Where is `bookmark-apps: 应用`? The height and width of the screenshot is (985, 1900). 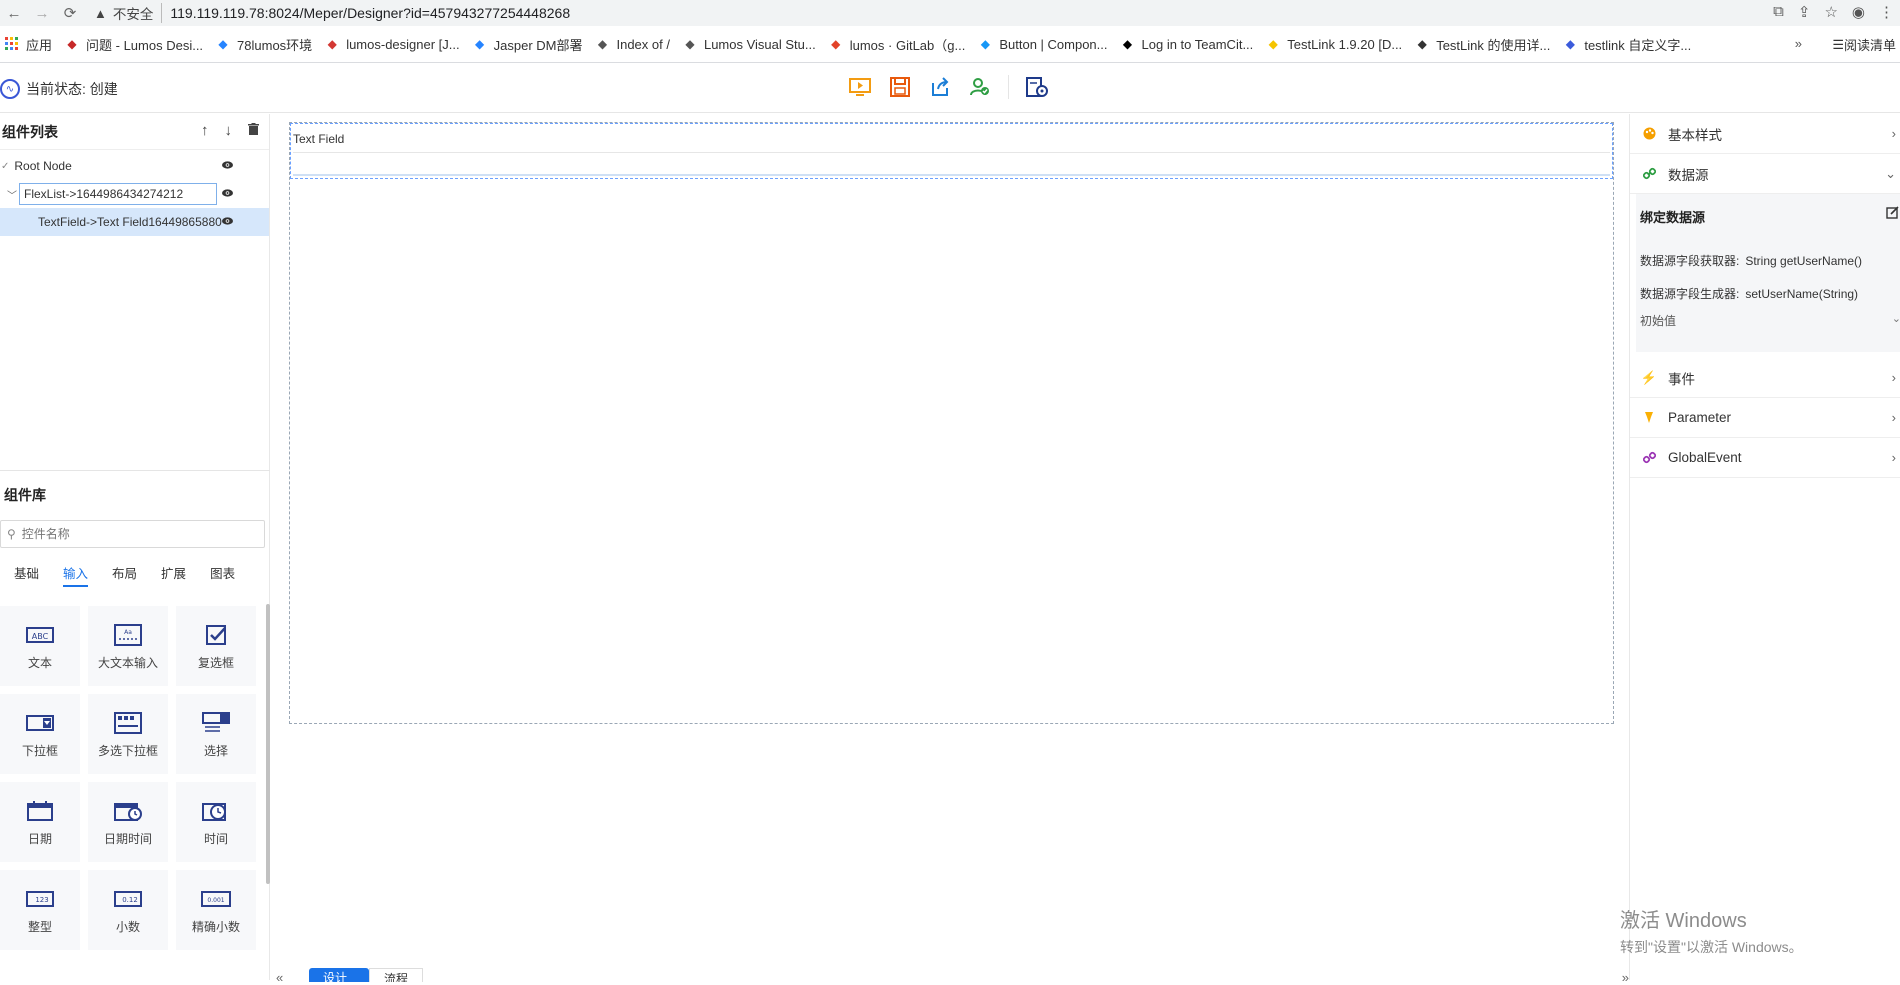
bookmark-apps: 应用 is located at coordinates (28, 44).